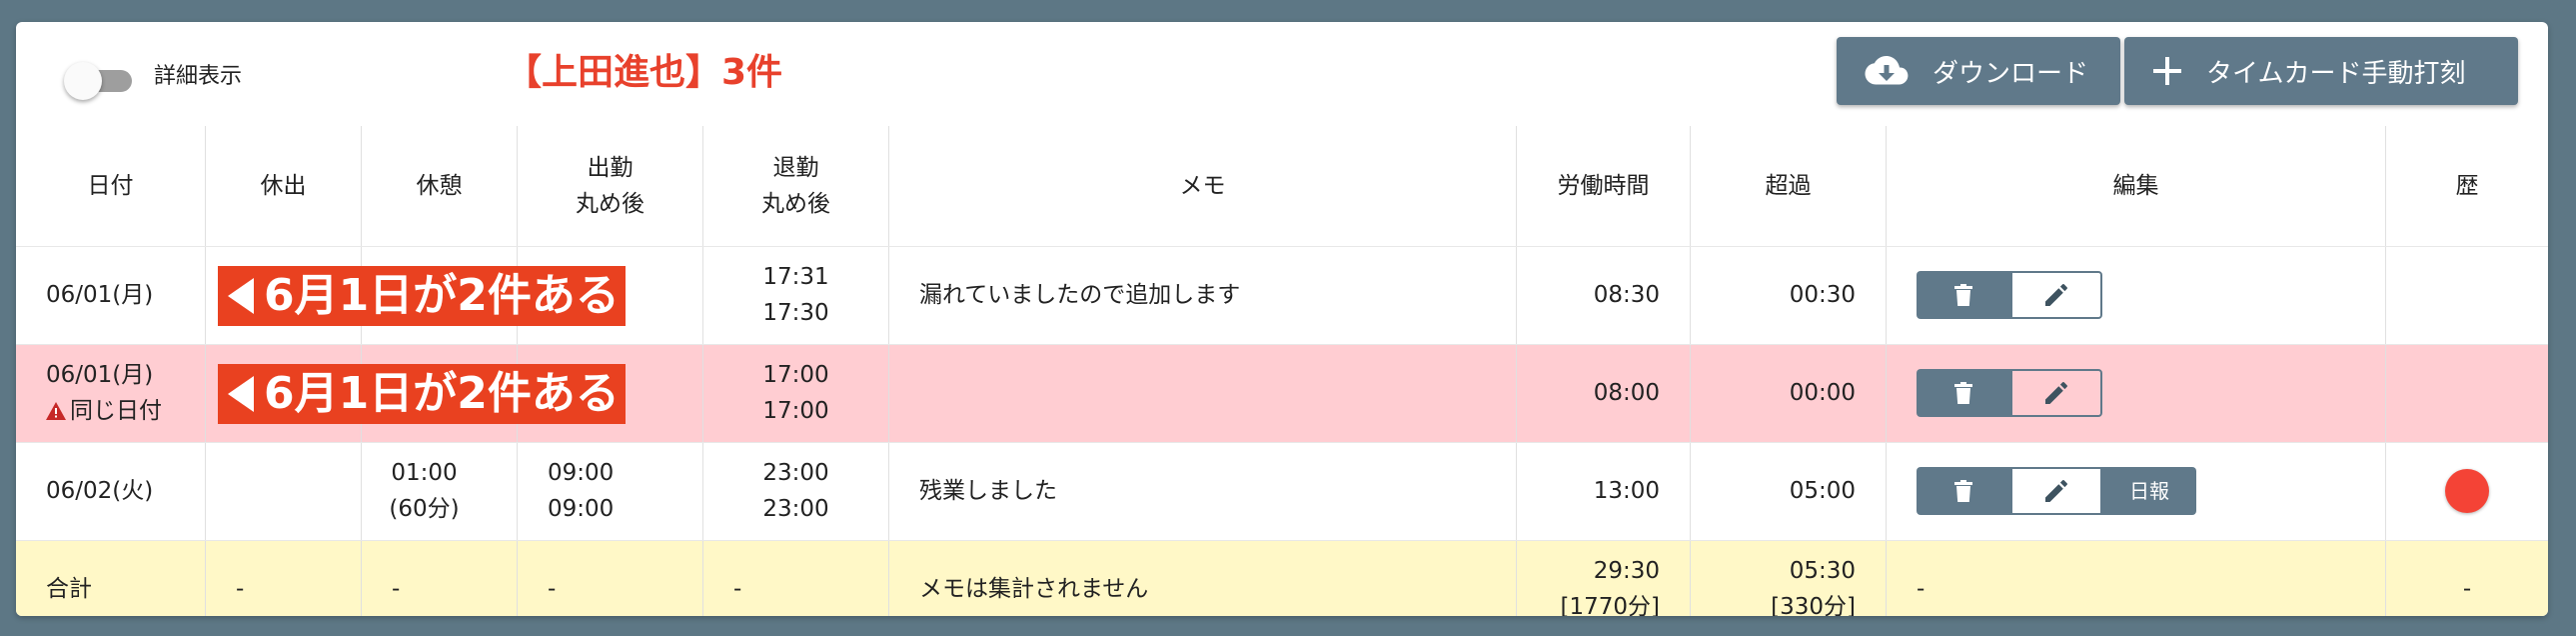  What do you see at coordinates (796, 186) in the screenshot?
I see `header-clock-out: 退勤 丸め後` at bounding box center [796, 186].